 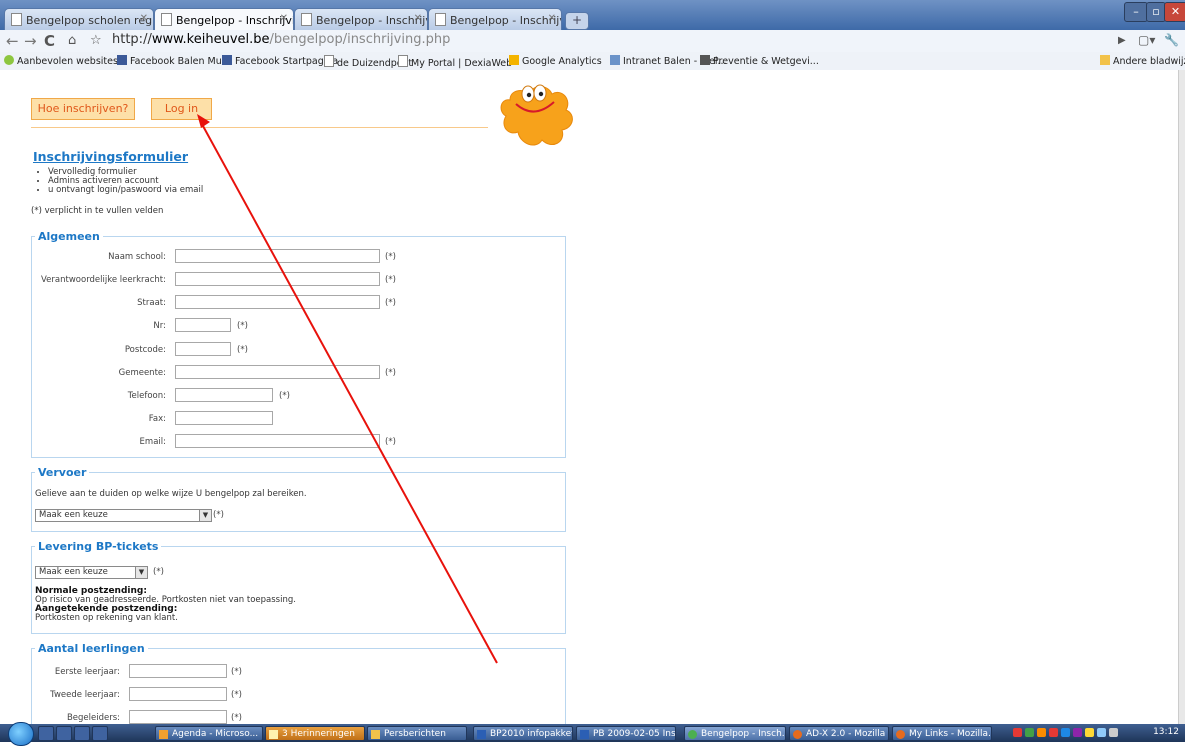 I want to click on taskbar-label: Persberichten, so click(x=415, y=734).